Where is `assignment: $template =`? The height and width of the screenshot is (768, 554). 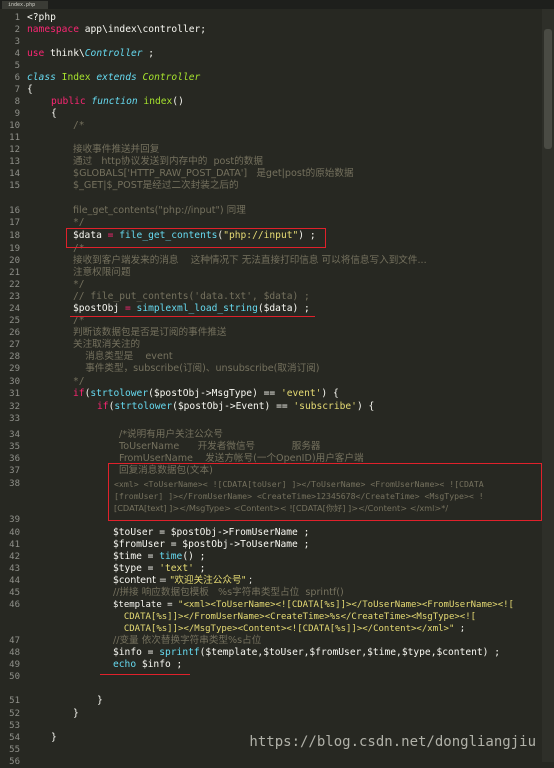 assignment: $template = is located at coordinates (146, 605).